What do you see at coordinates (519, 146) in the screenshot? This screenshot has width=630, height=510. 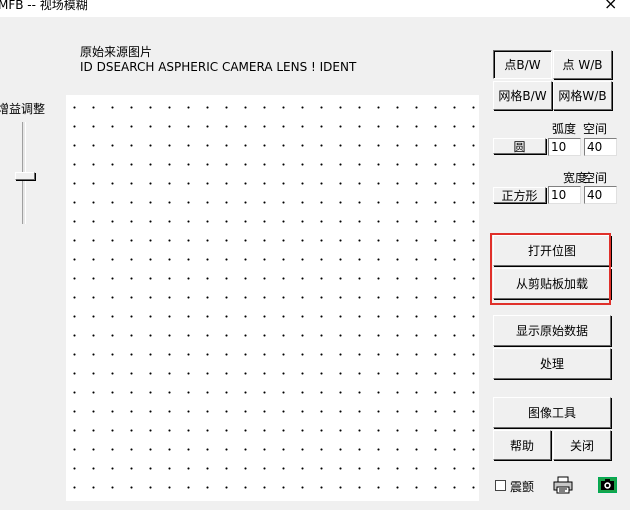 I see `circle-button: 圆` at bounding box center [519, 146].